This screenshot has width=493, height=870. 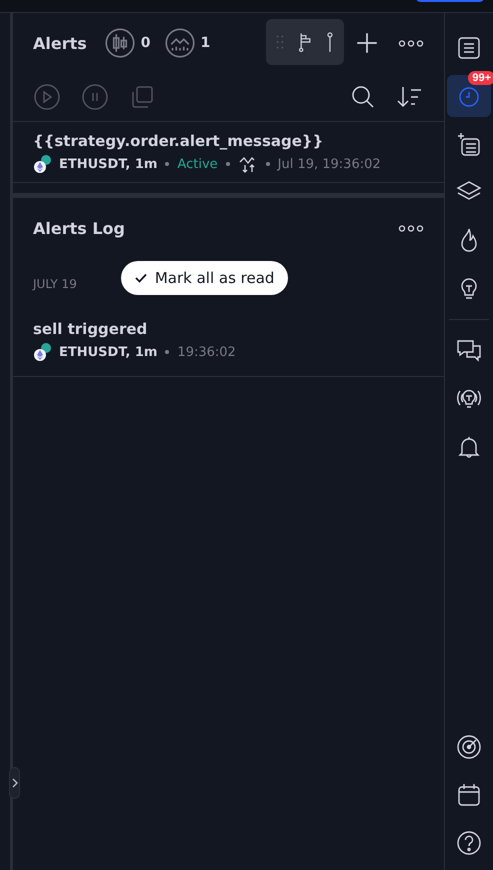 I want to click on date-heading: JULY 19, so click(x=55, y=284).